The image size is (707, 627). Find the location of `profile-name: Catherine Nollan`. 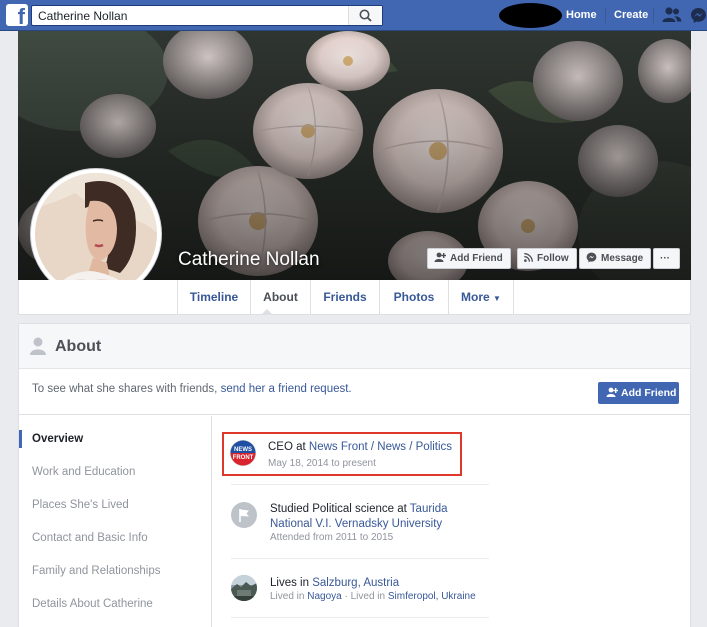

profile-name: Catherine Nollan is located at coordinates (249, 260).